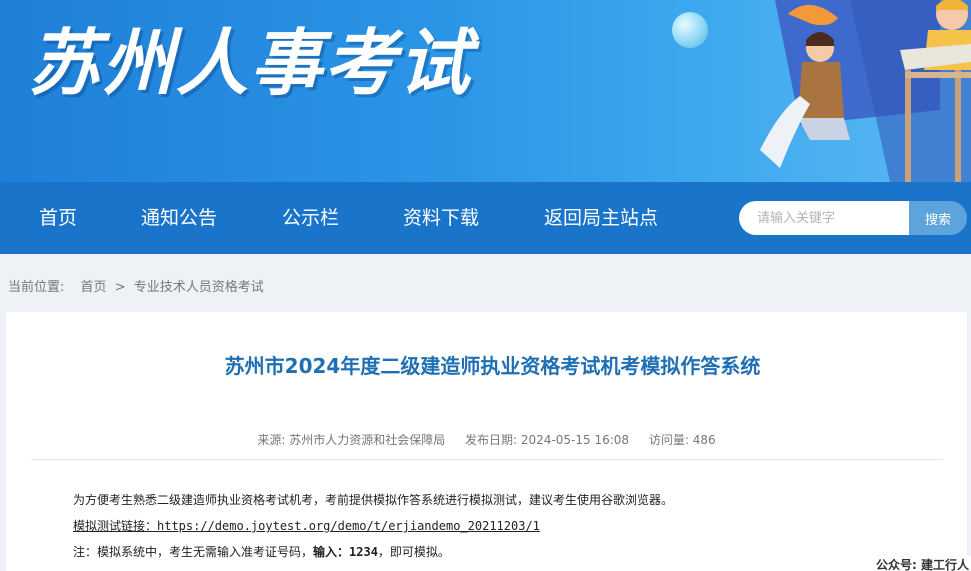  Describe the element at coordinates (413, 552) in the screenshot. I see `note-suffix: ，即可模拟。` at that location.